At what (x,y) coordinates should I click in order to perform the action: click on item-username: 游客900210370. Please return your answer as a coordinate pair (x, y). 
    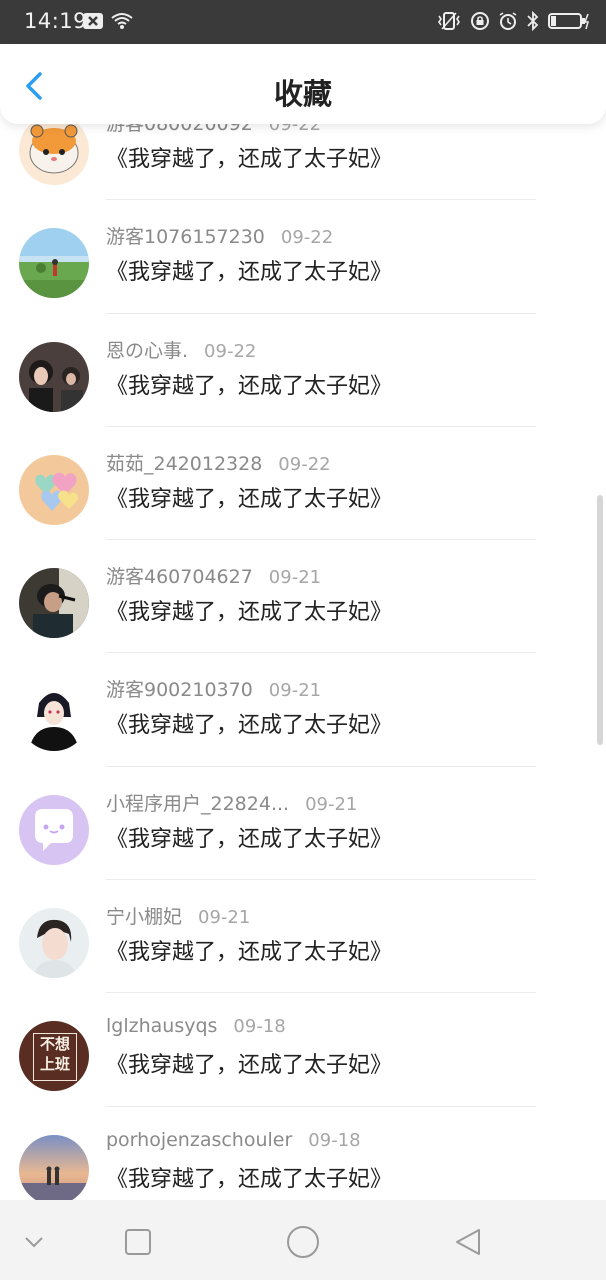
    Looking at the image, I should click on (179, 690).